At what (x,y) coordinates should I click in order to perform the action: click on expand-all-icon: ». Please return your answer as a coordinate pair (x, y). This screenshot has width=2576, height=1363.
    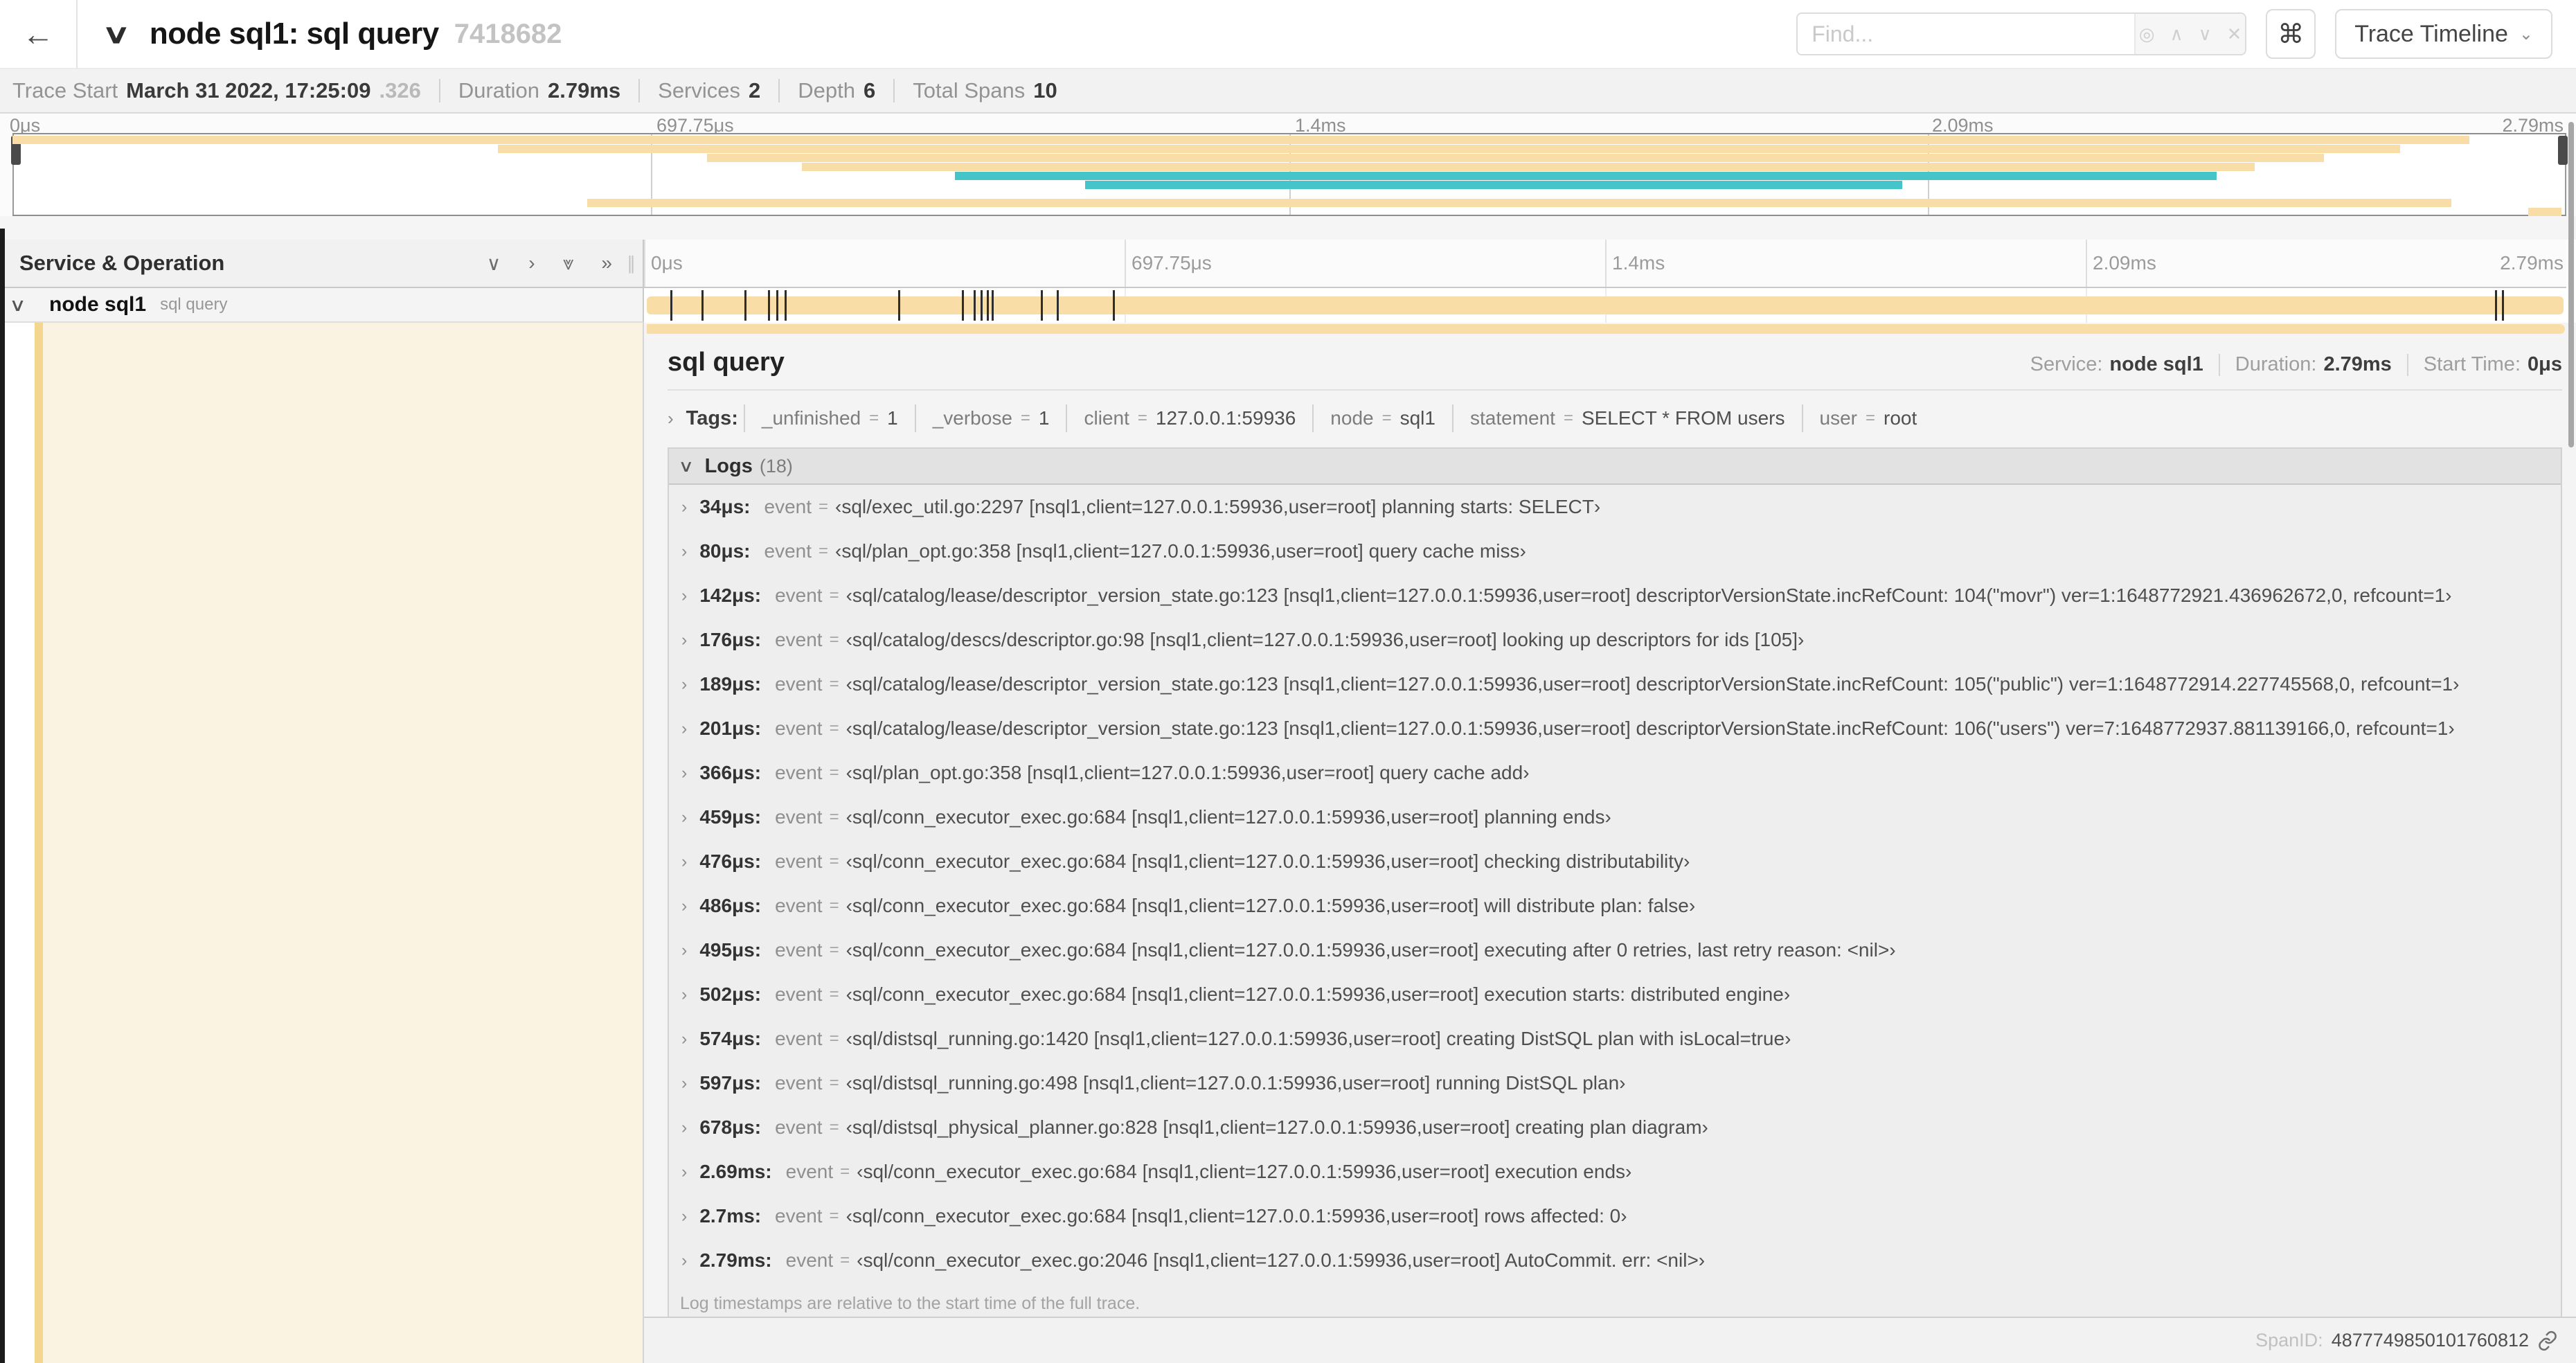
    Looking at the image, I should click on (607, 264).